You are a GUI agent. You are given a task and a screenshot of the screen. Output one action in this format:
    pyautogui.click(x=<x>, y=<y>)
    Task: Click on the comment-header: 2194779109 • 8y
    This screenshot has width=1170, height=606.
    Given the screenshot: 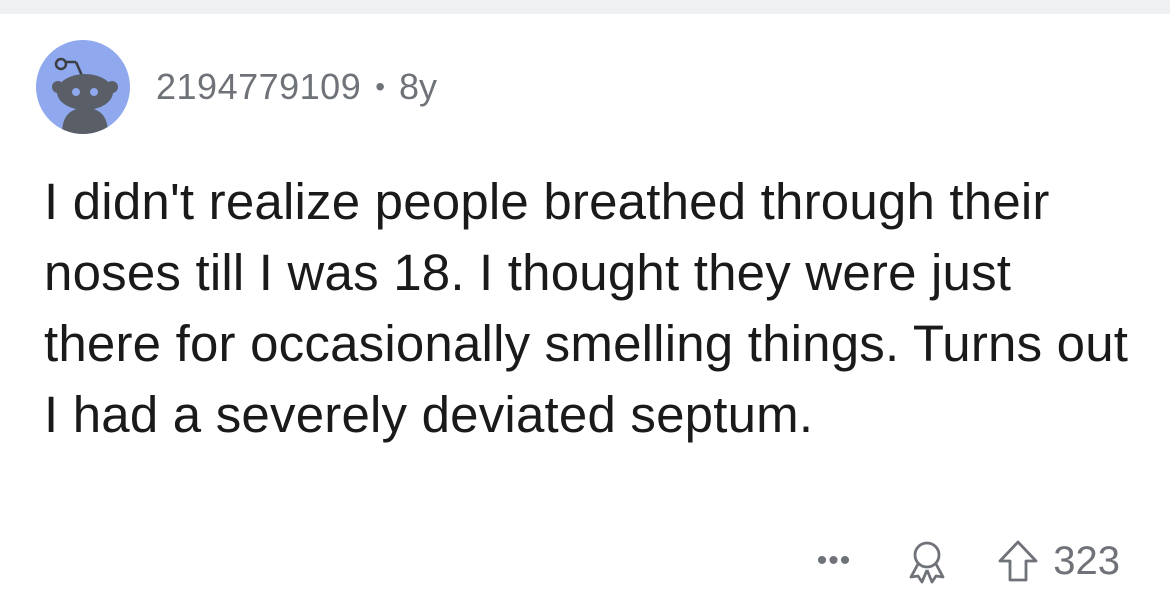 What is the action you would take?
    pyautogui.click(x=236, y=87)
    